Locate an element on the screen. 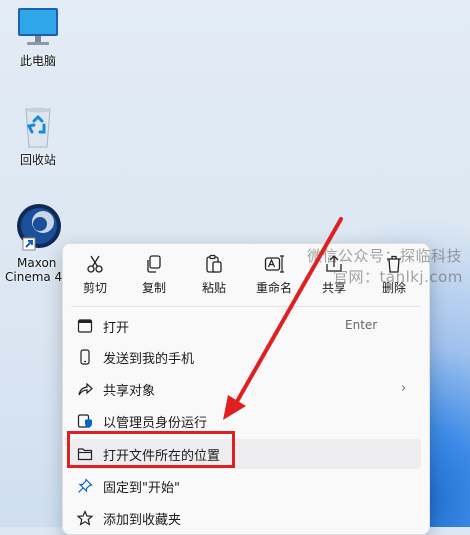  annotation-arrow is located at coordinates (283, 318).